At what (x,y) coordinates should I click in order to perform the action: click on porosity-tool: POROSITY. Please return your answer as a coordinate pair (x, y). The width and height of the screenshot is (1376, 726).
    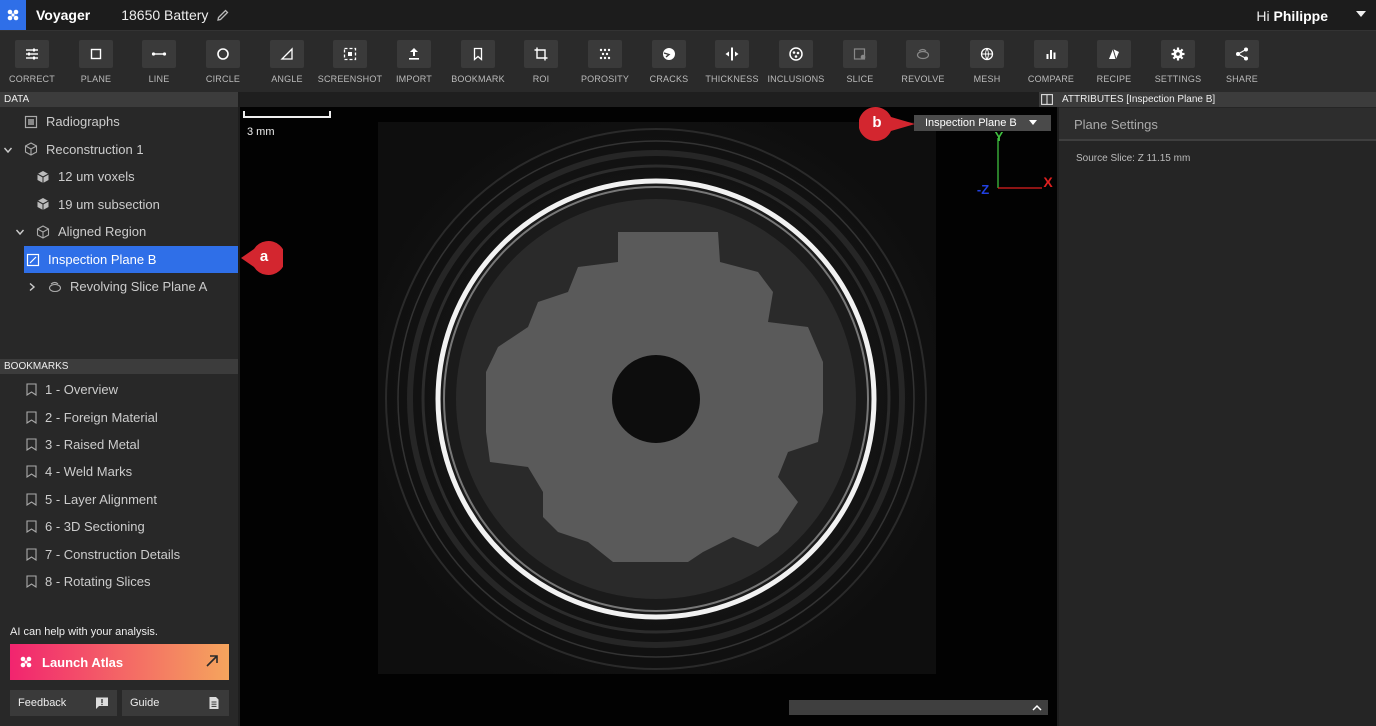
    Looking at the image, I should click on (605, 62).